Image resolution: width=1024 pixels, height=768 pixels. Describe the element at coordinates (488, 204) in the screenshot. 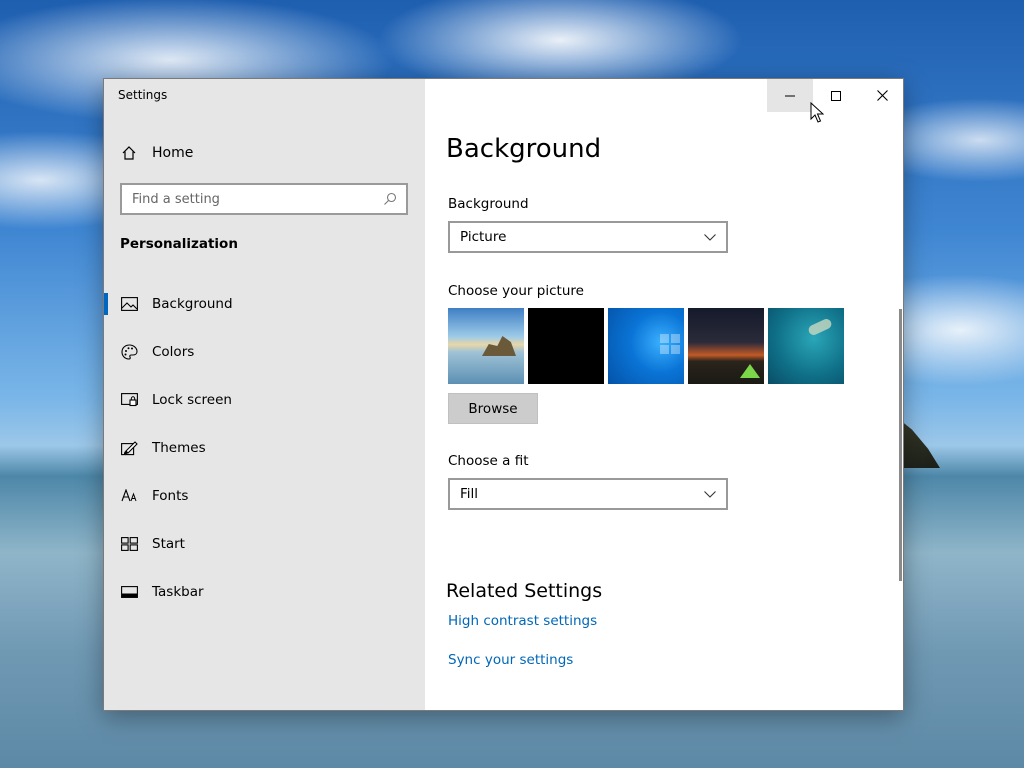

I see `background-label: Background` at that location.